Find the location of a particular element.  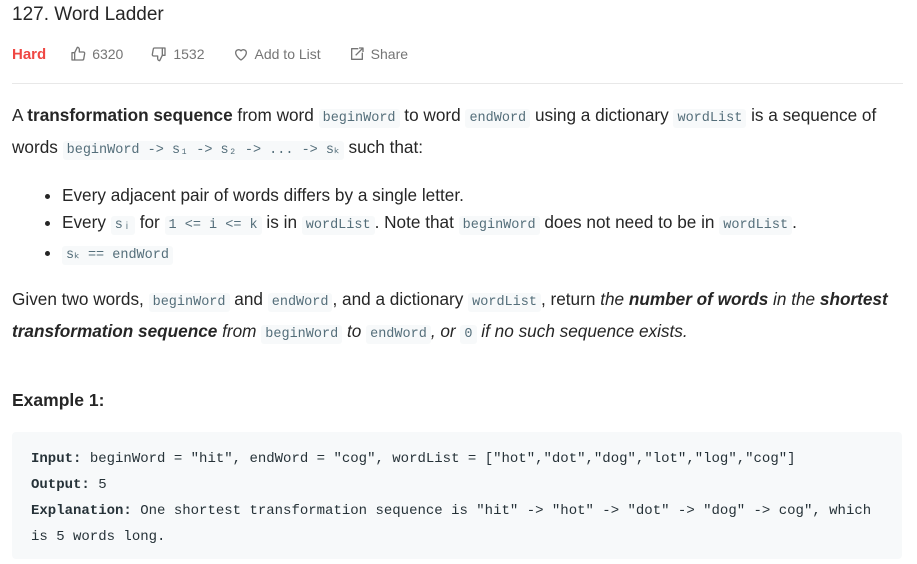

add-to-list-button: Add to List is located at coordinates (277, 54).